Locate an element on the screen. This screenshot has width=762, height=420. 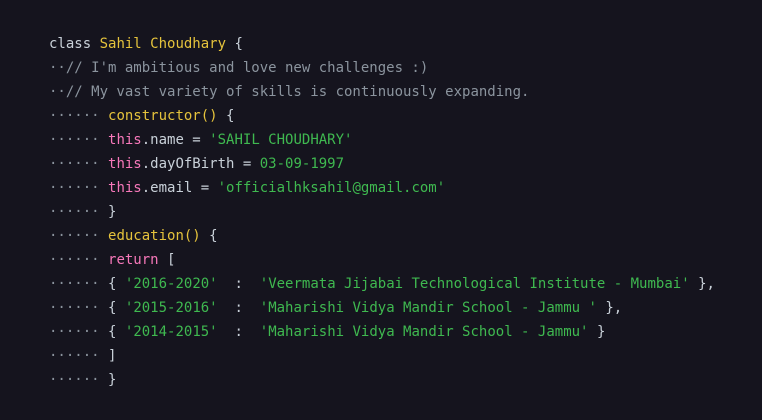
code-line-constructor-close: ······ } is located at coordinates (82, 212).